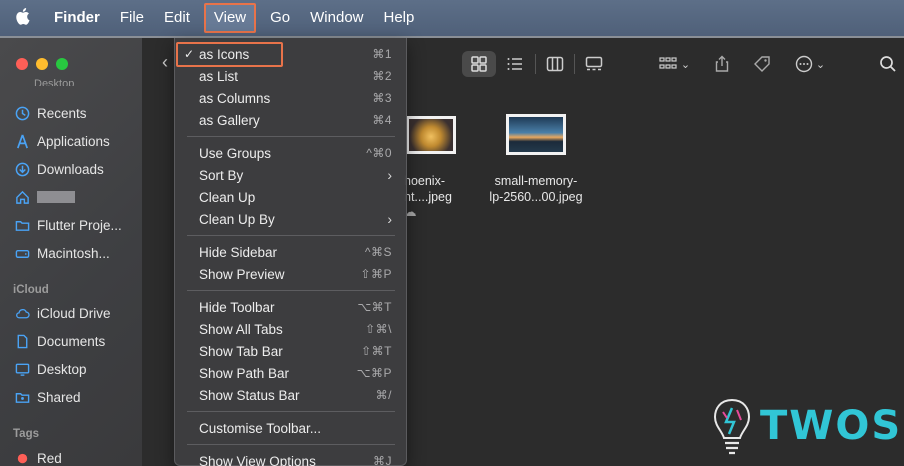 This screenshot has width=904, height=466. What do you see at coordinates (70, 169) in the screenshot?
I see `sidebar-item-label: Downloads` at bounding box center [70, 169].